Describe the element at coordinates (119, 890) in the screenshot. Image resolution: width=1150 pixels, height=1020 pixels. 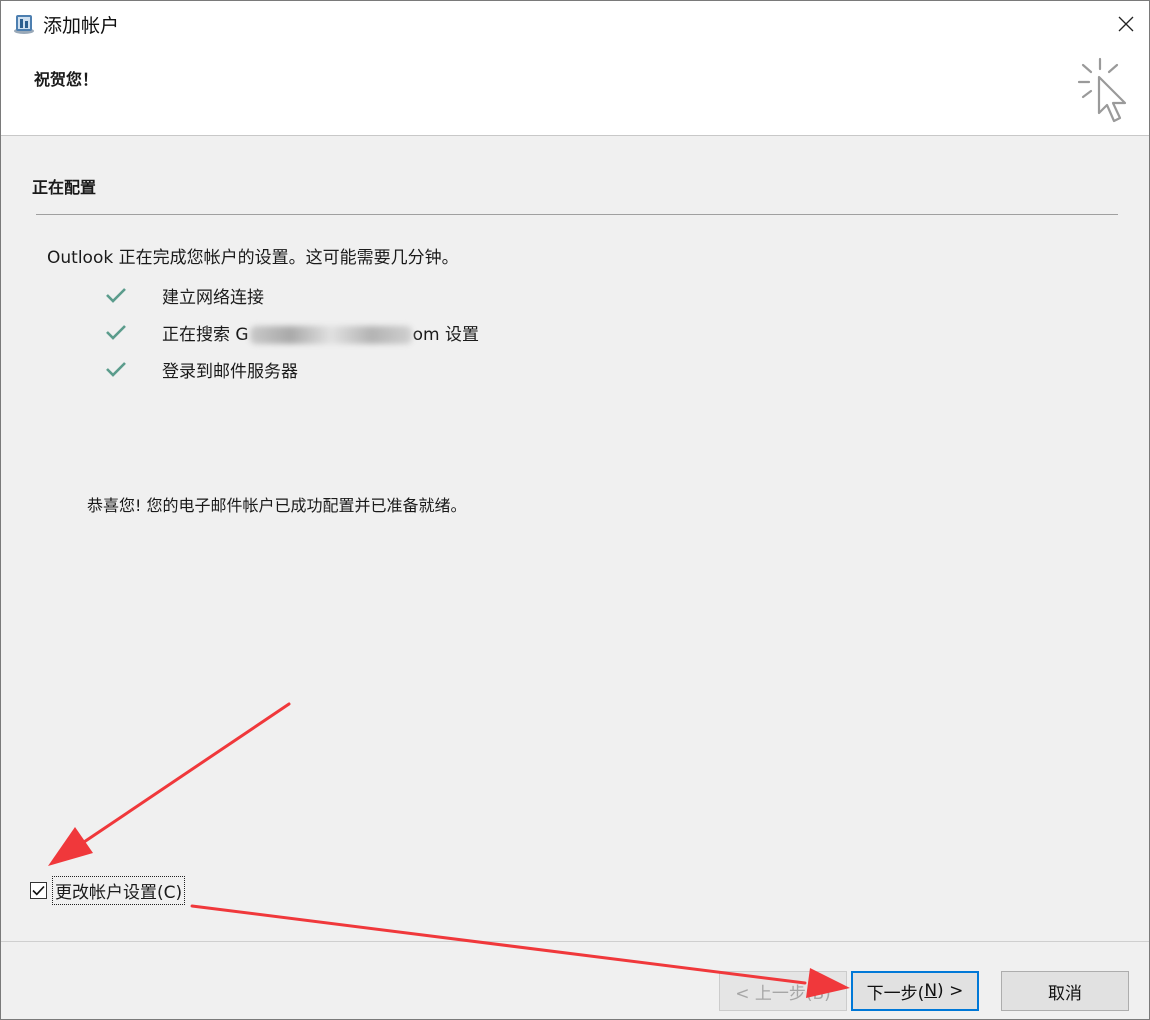
I see `change-settings-label: 更改帐户设置(C)` at that location.